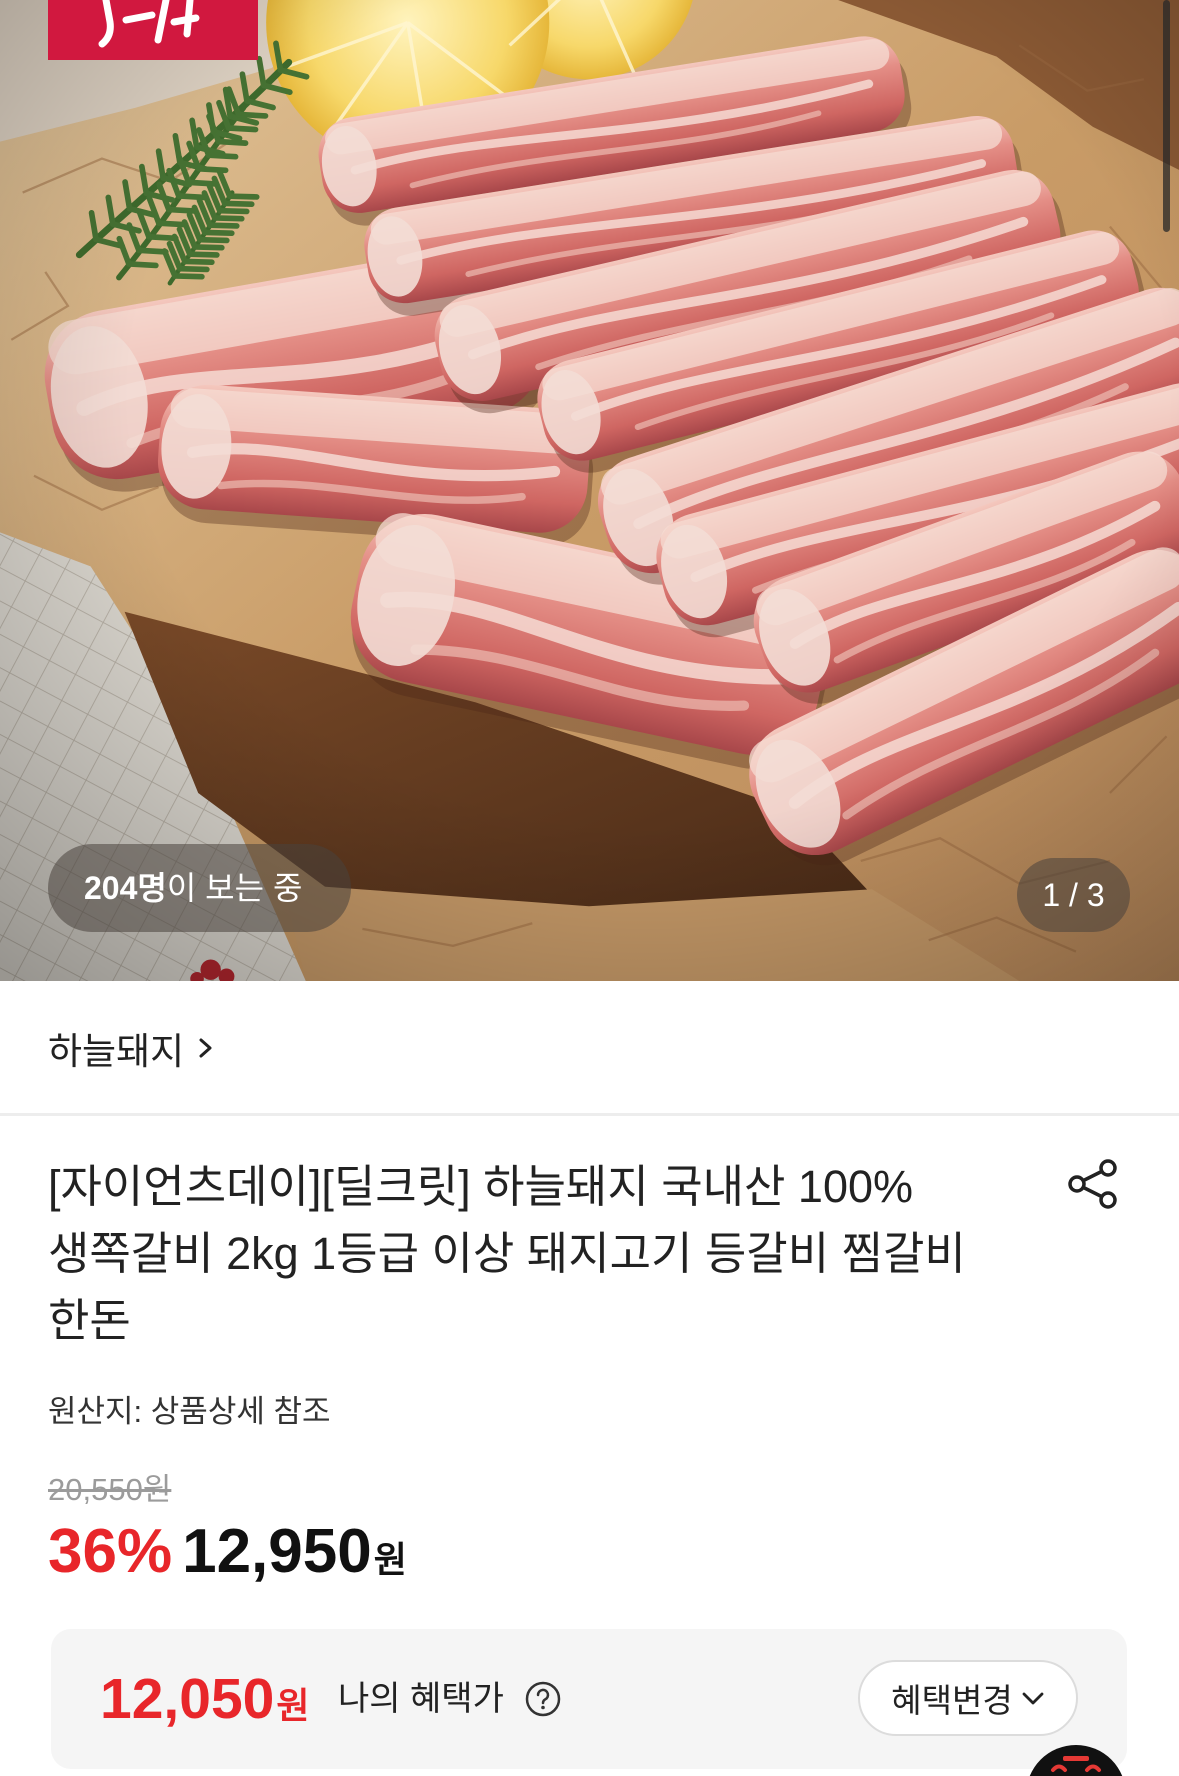  I want to click on brand-logo-mark, so click(149, 24).